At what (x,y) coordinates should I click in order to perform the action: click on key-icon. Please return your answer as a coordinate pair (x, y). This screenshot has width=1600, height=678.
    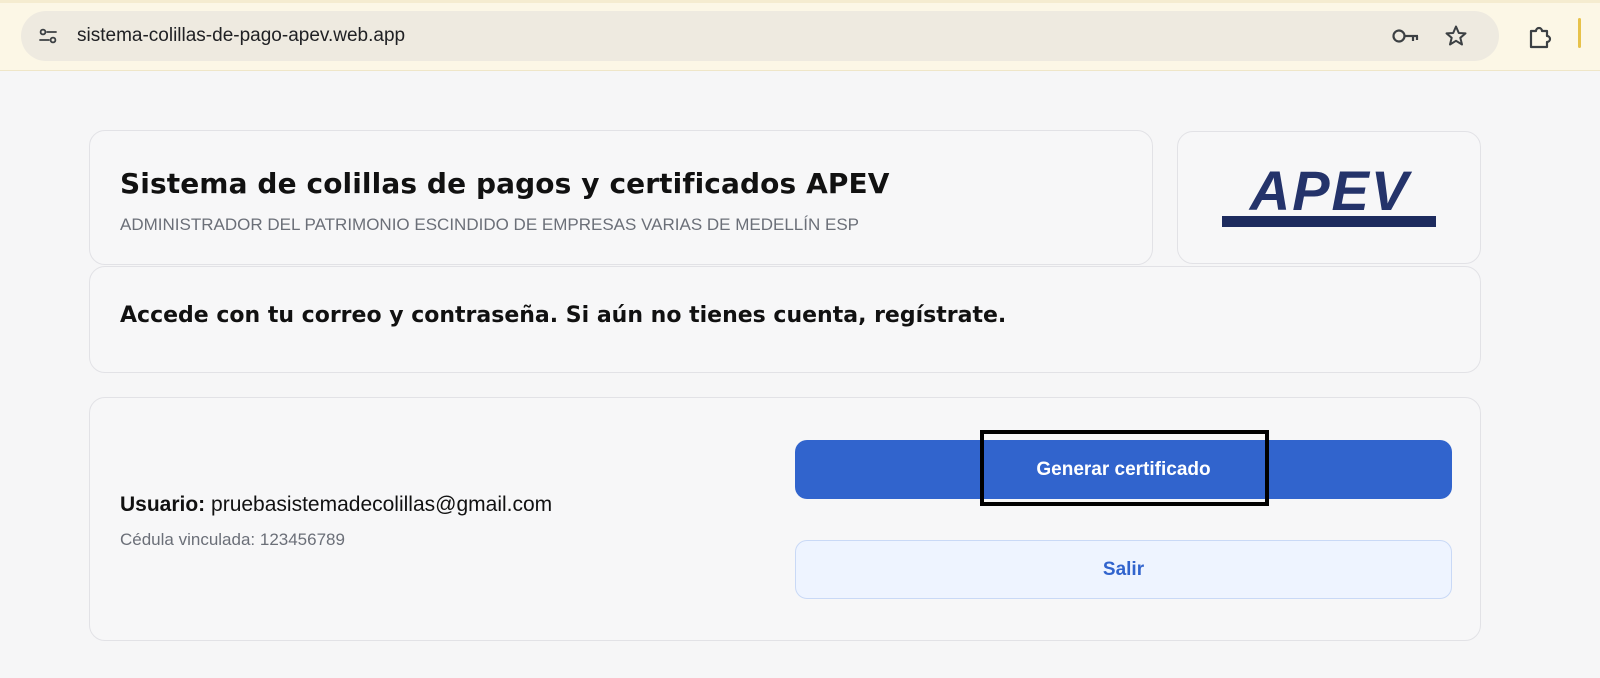
    Looking at the image, I should click on (1406, 36).